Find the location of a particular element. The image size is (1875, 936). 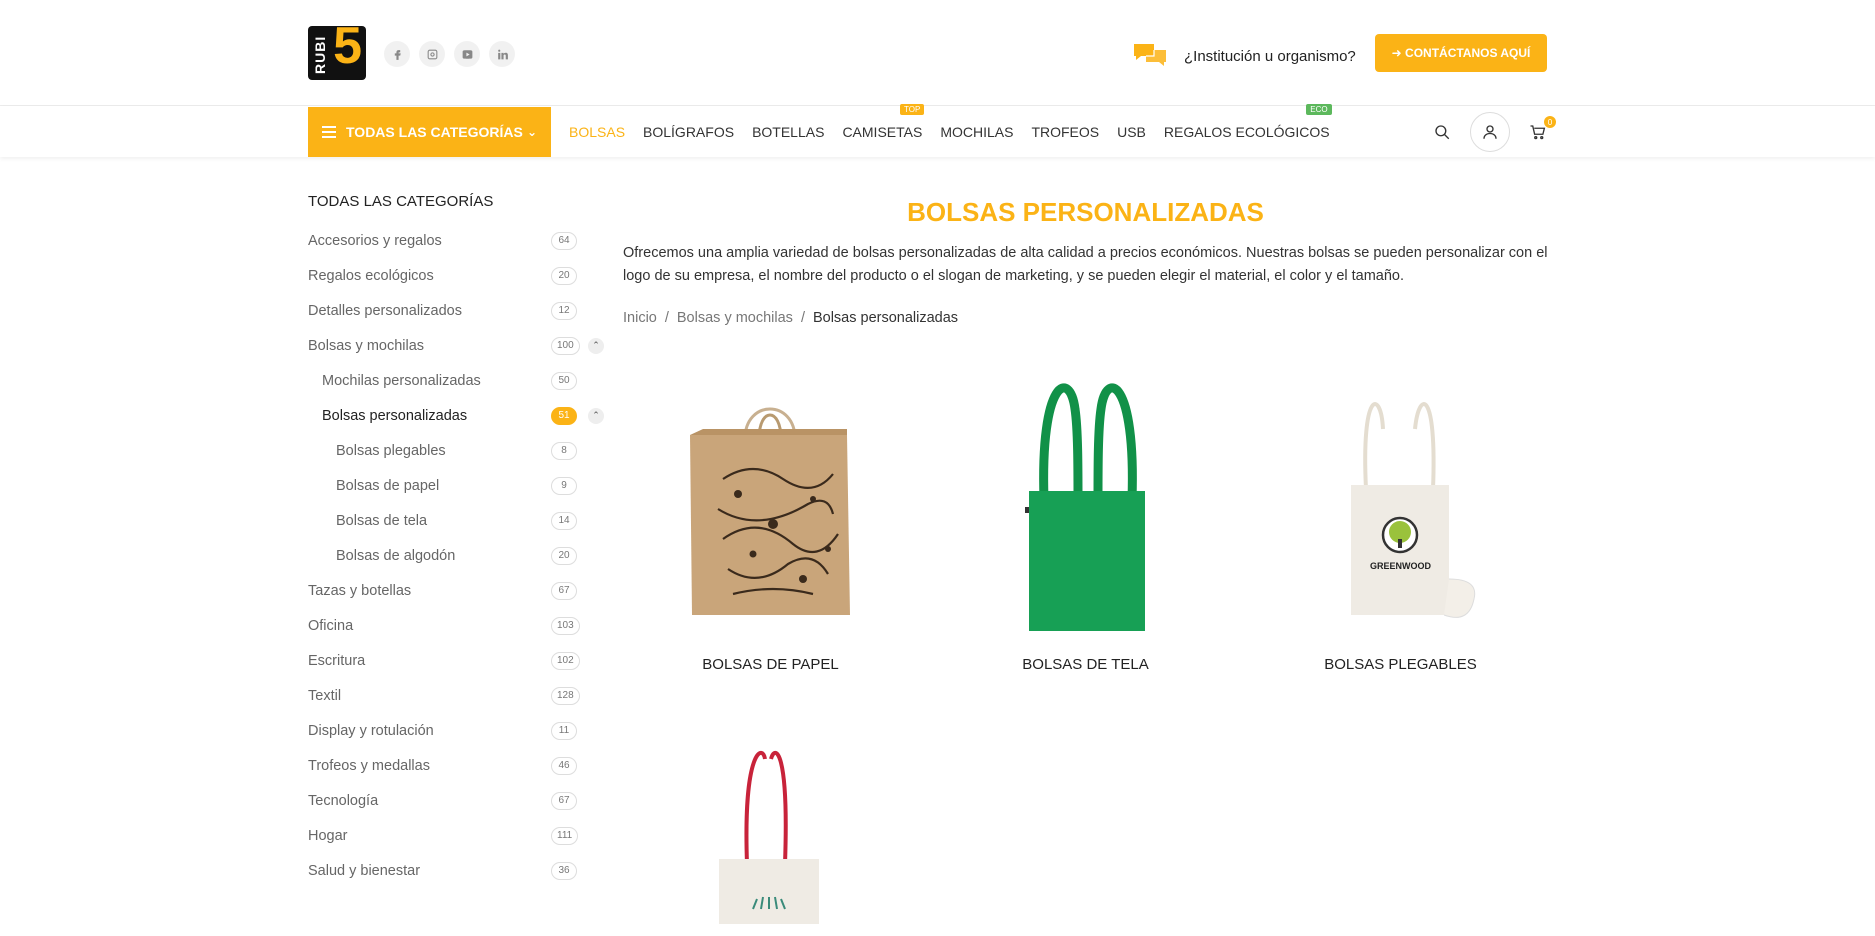

breadcrumb-home: Inicio is located at coordinates (640, 318).